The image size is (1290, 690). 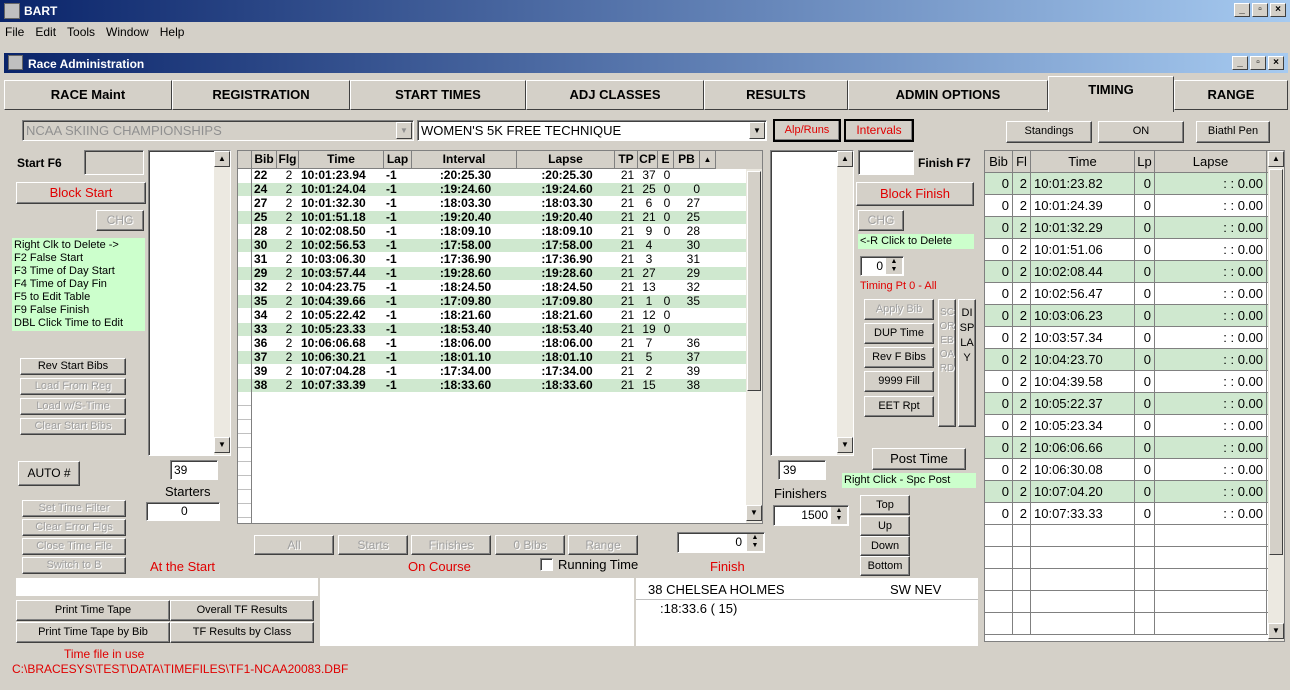 What do you see at coordinates (1049, 132) in the screenshot?
I see `standings-button: Standings` at bounding box center [1049, 132].